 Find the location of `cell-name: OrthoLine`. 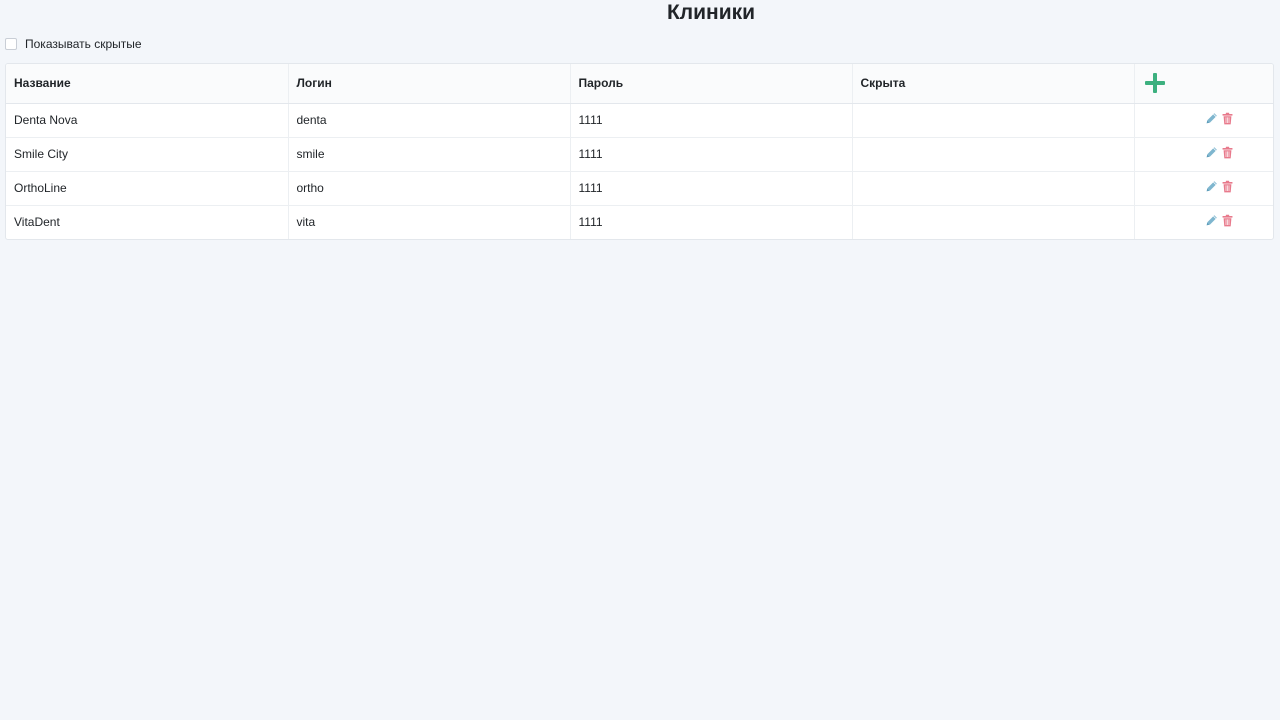

cell-name: OrthoLine is located at coordinates (147, 188).